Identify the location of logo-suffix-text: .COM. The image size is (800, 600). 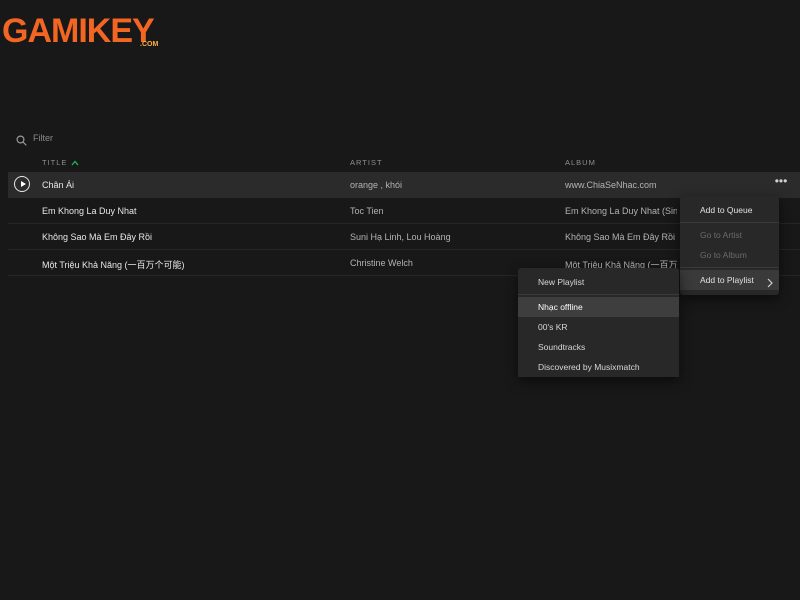
(149, 44).